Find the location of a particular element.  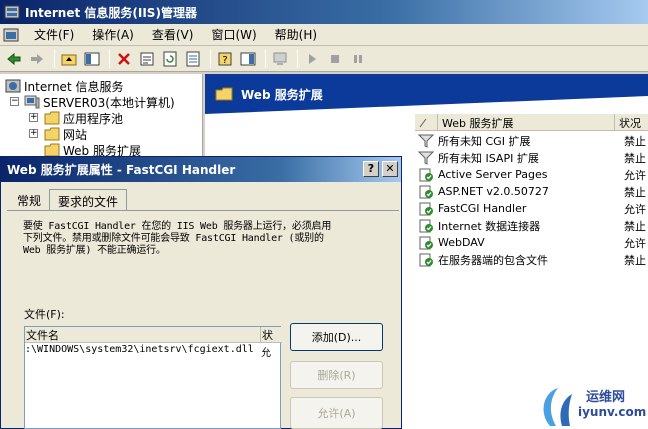

dialog-title: Web 服务扩展属性 - FastCGI Handler is located at coordinates (121, 170).